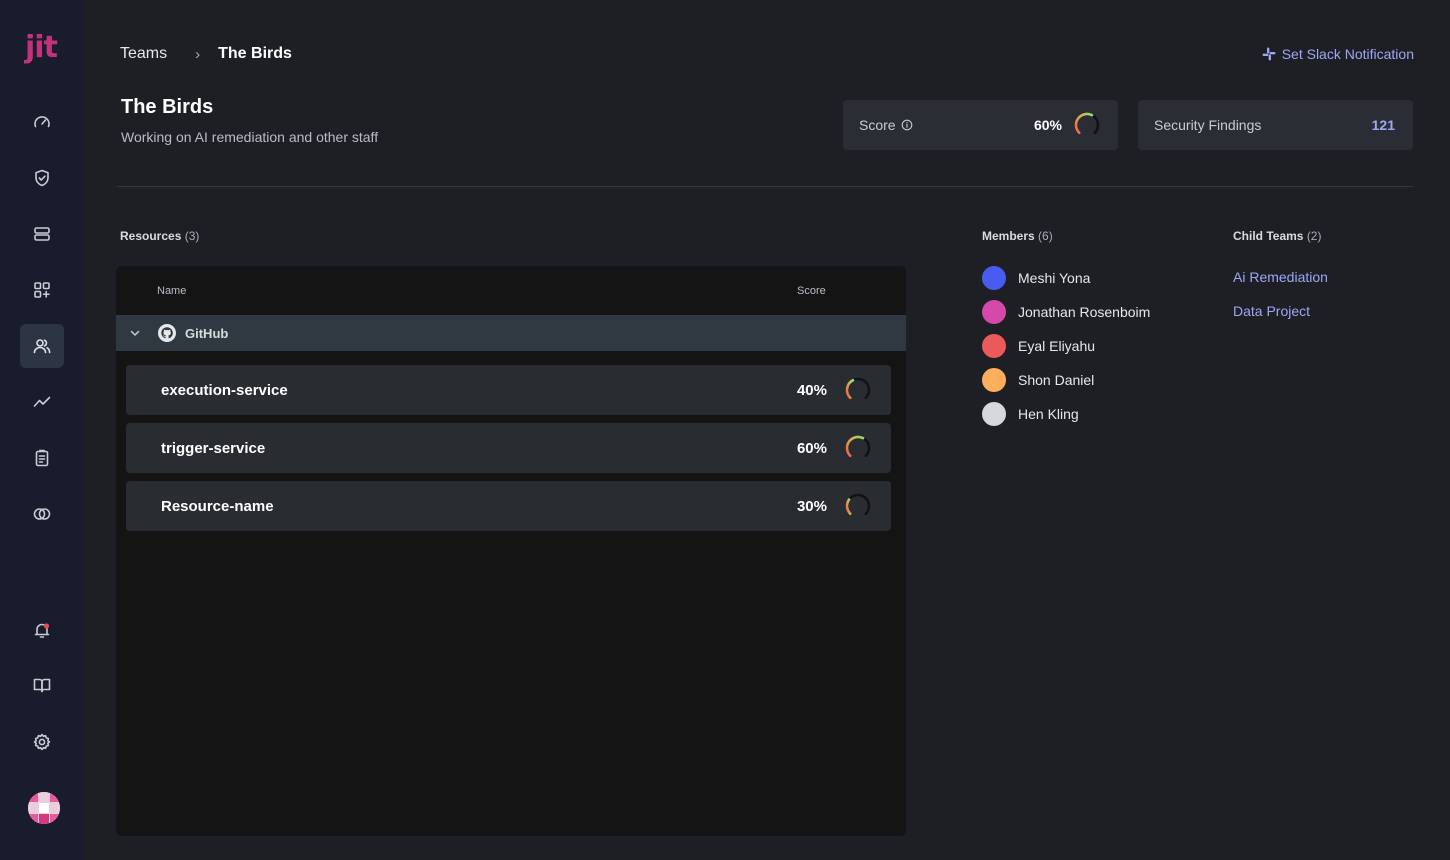 Image resolution: width=1450 pixels, height=860 pixels. I want to click on member-name: Meshi Yona, so click(1054, 278).